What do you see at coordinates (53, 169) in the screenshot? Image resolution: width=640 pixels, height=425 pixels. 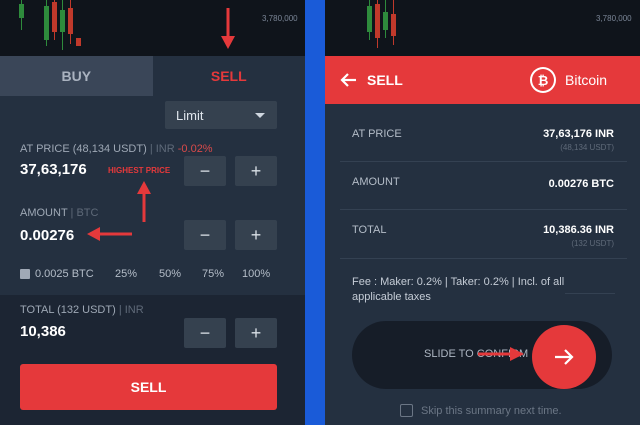 I see `at-price-input: 37,63,176` at bounding box center [53, 169].